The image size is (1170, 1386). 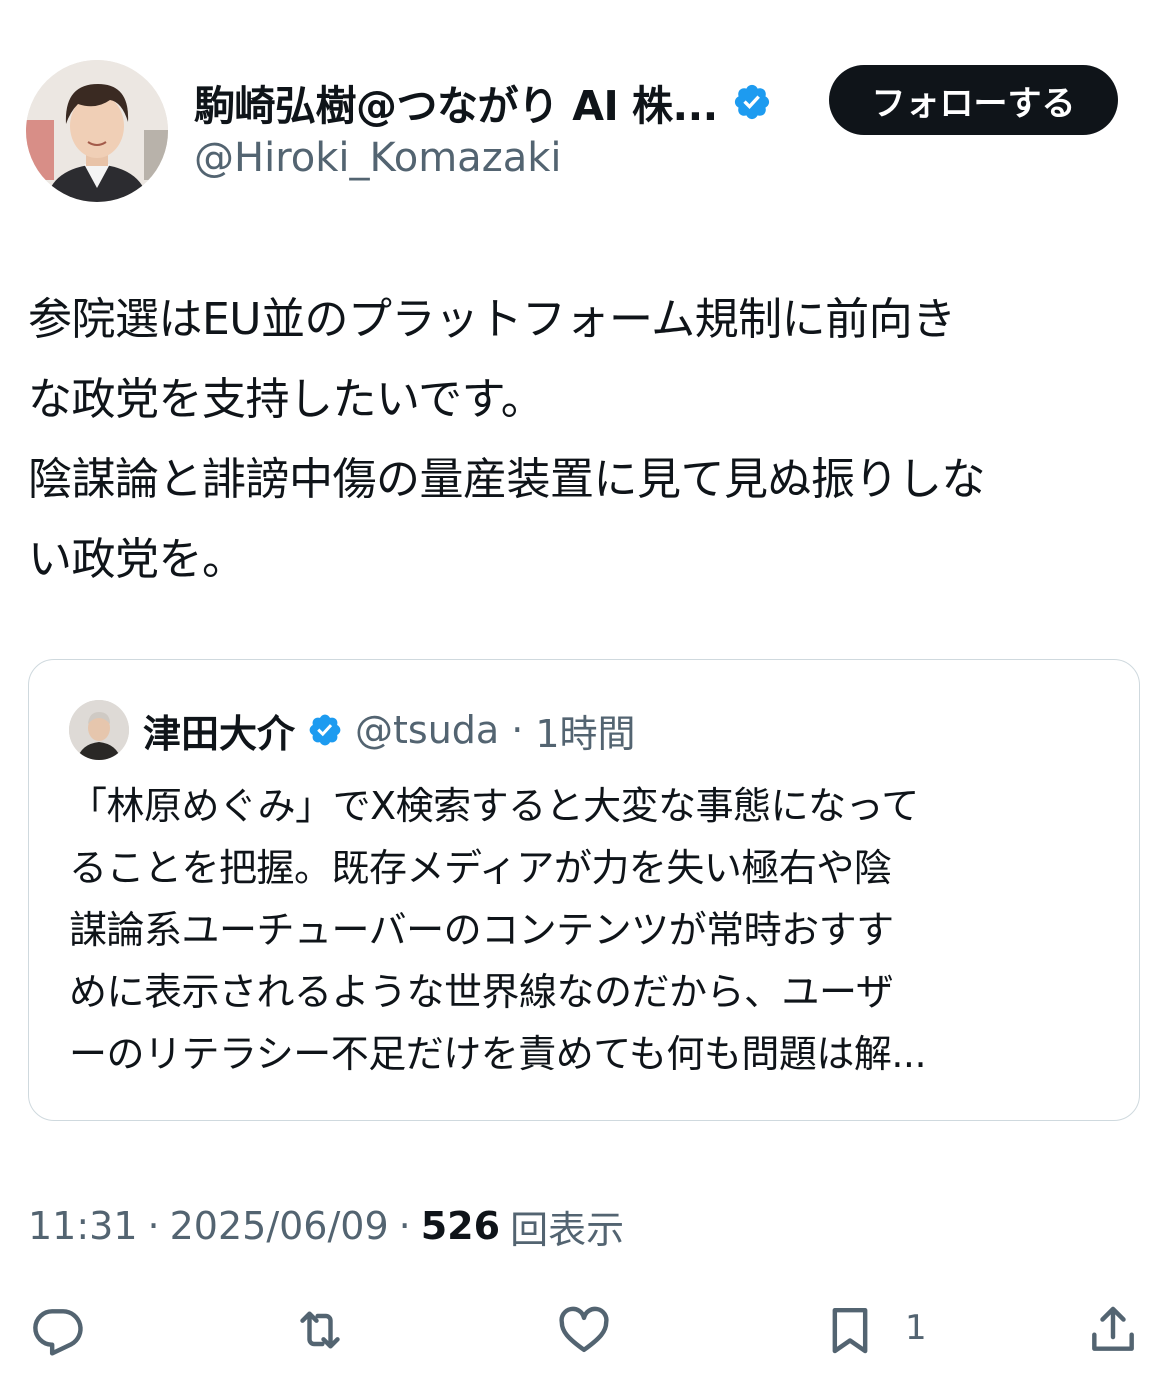 What do you see at coordinates (320, 1330) in the screenshot?
I see `retweet-icon` at bounding box center [320, 1330].